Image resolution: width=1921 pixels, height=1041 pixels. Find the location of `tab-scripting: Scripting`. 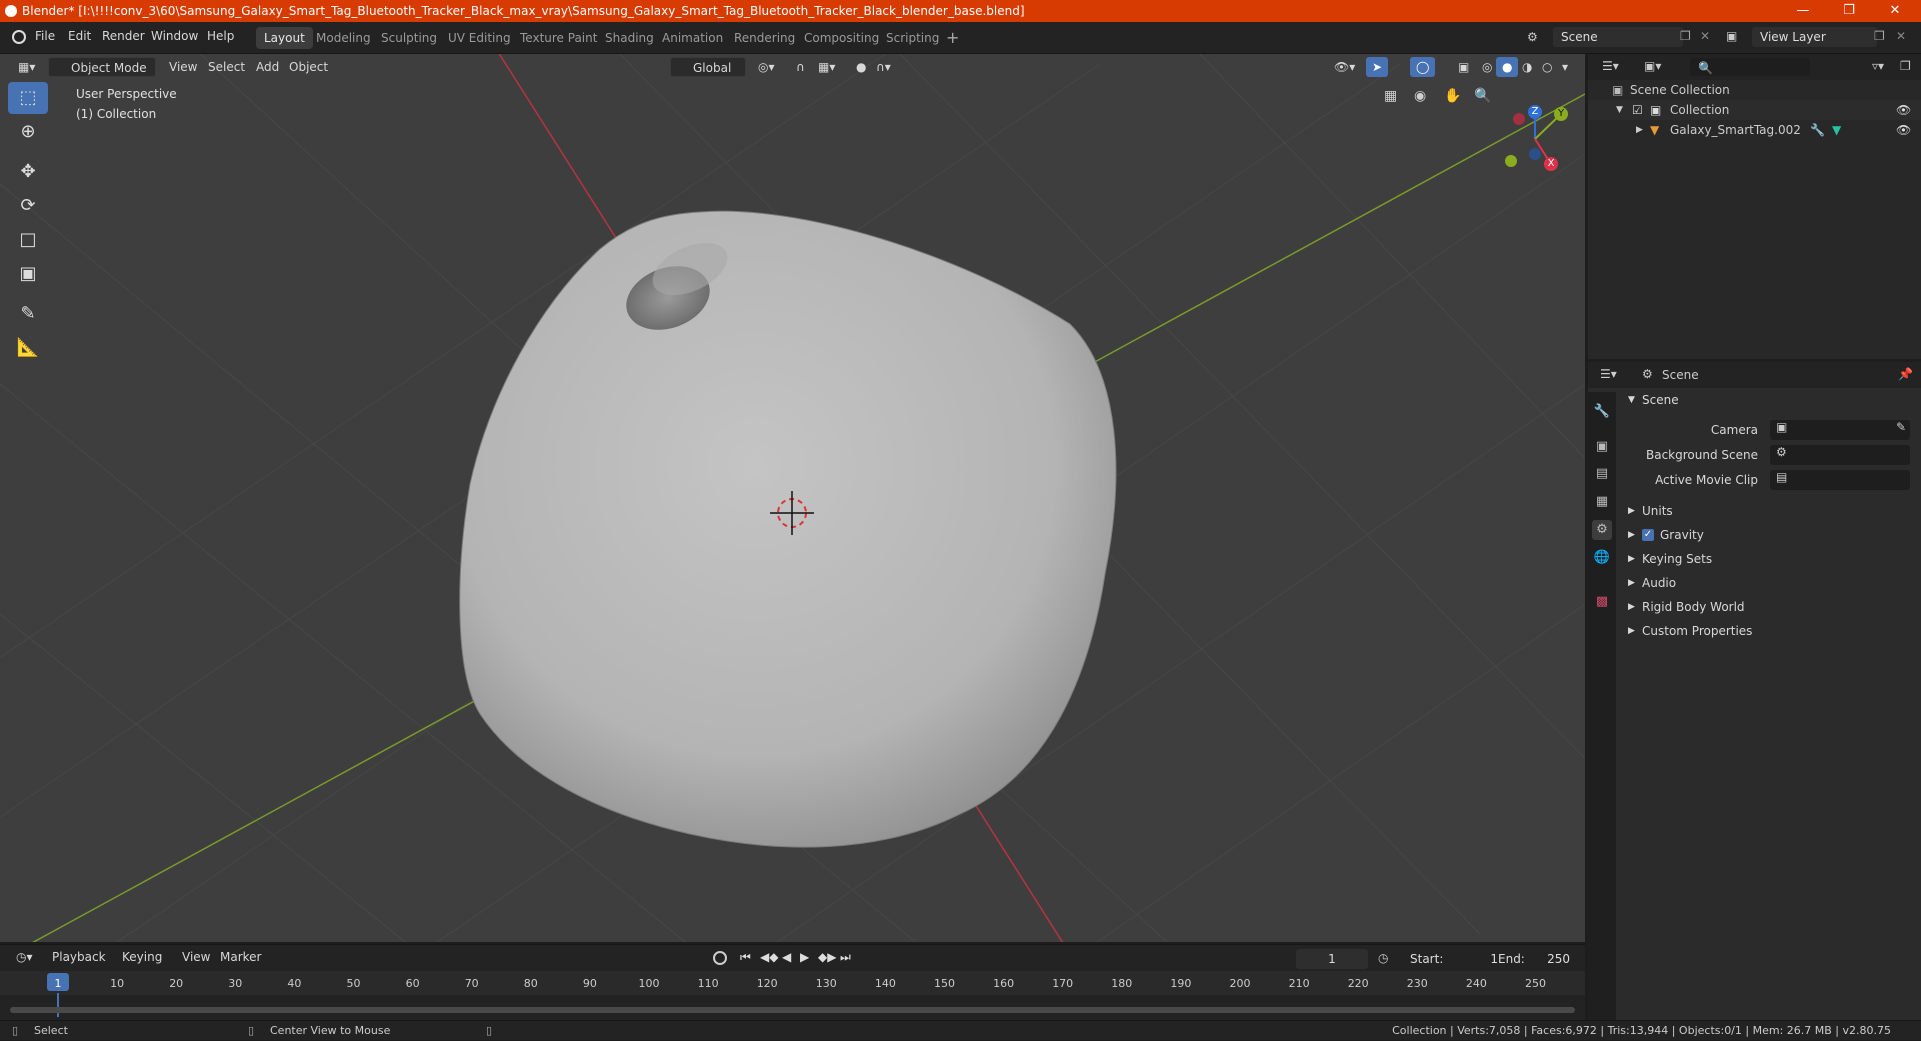

tab-scripting: Scripting is located at coordinates (912, 38).